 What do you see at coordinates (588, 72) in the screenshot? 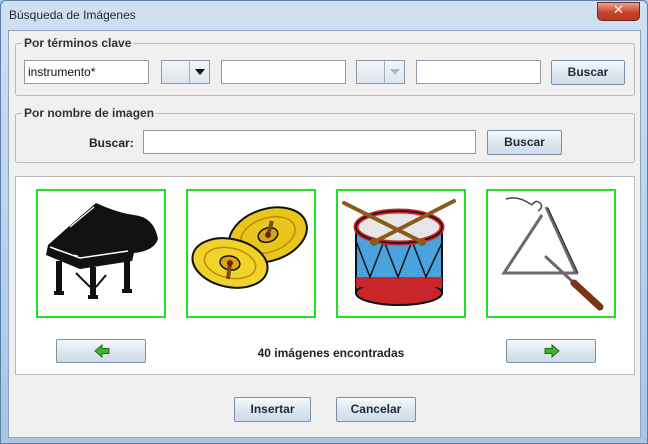
I see `keyword-search-button: Buscar` at bounding box center [588, 72].